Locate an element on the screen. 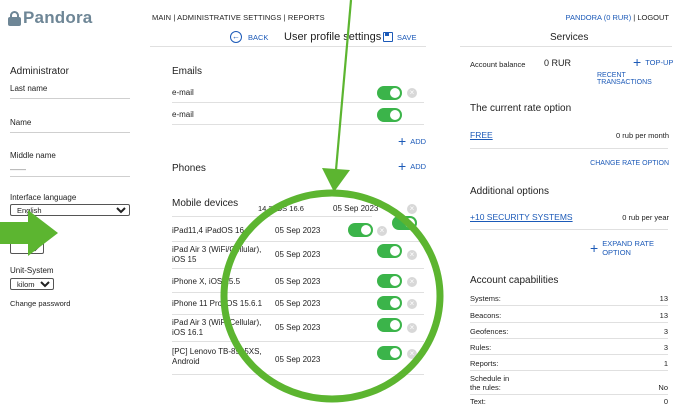  logout-link: LOGOUT is located at coordinates (653, 17).